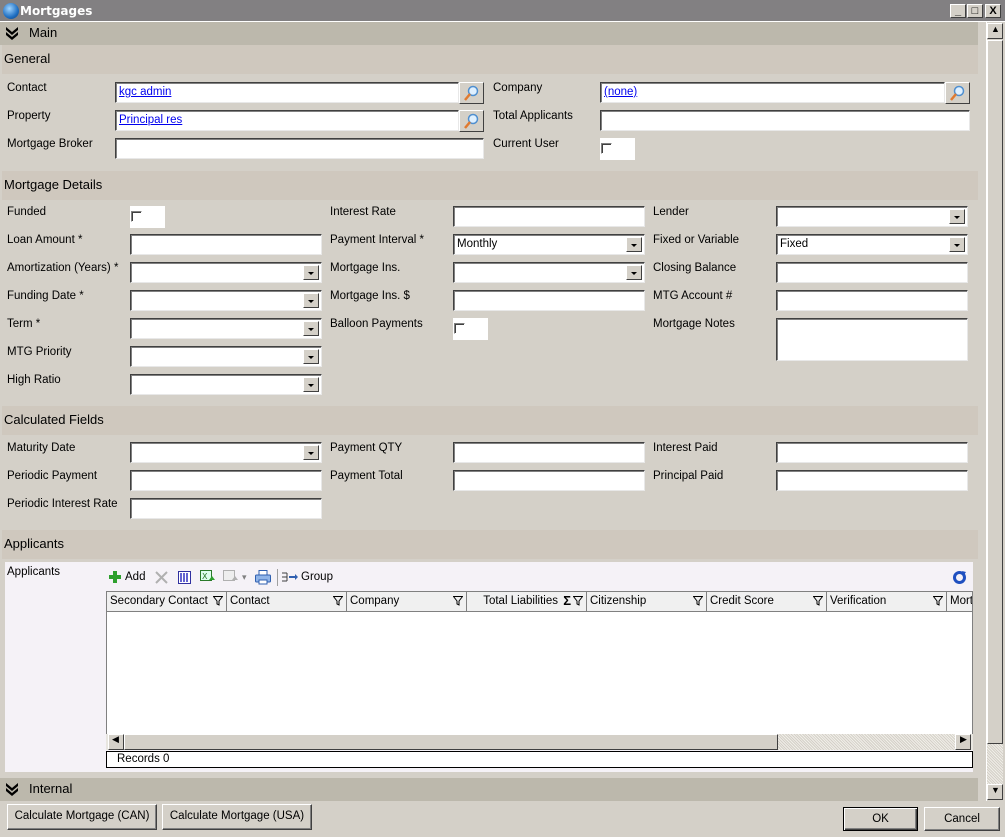  I want to click on column-header-secondary-contact: Secondary Contact, so click(167, 601).